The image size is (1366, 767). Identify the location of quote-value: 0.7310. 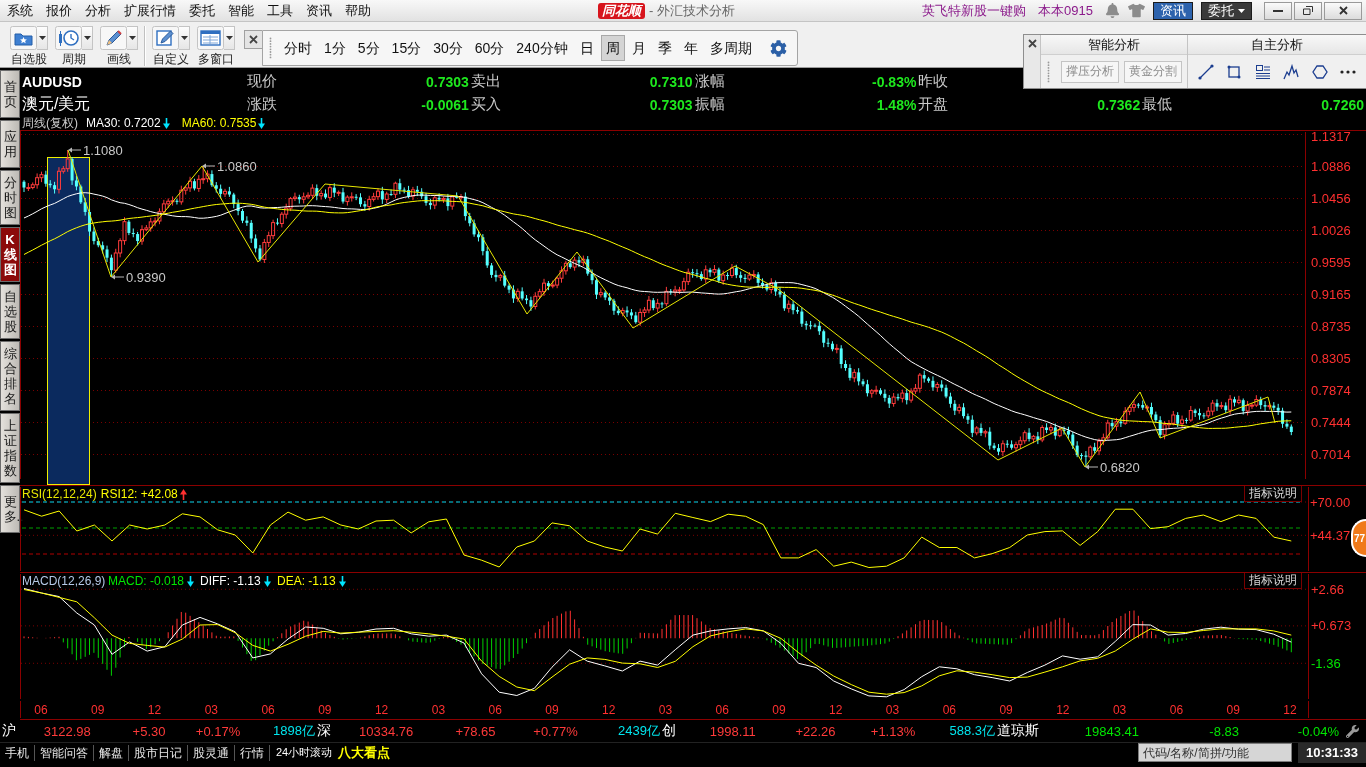
(671, 81).